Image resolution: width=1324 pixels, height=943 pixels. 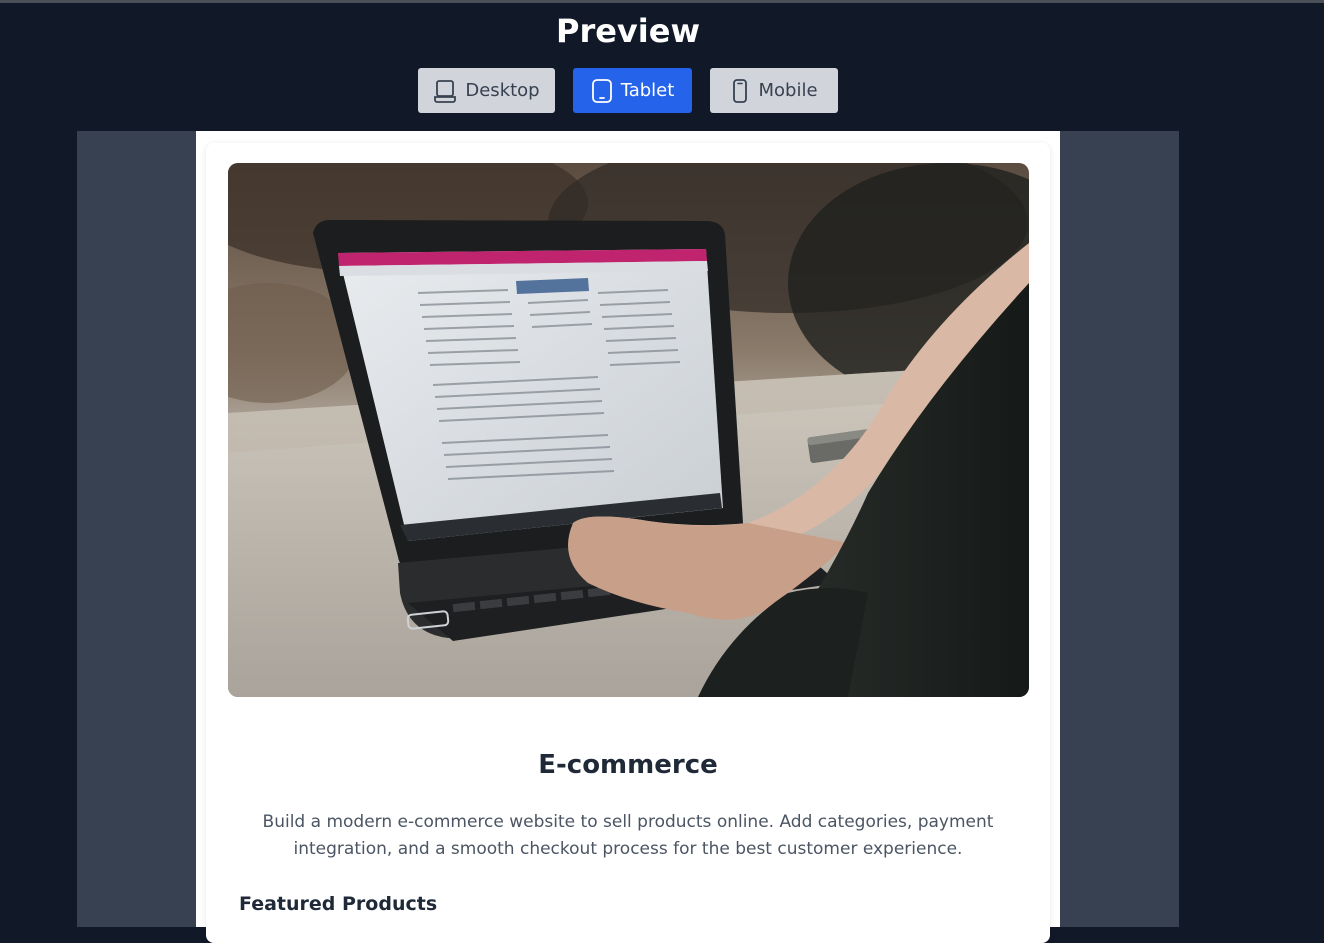 I want to click on tablet-button: Tablet, so click(x=632, y=90).